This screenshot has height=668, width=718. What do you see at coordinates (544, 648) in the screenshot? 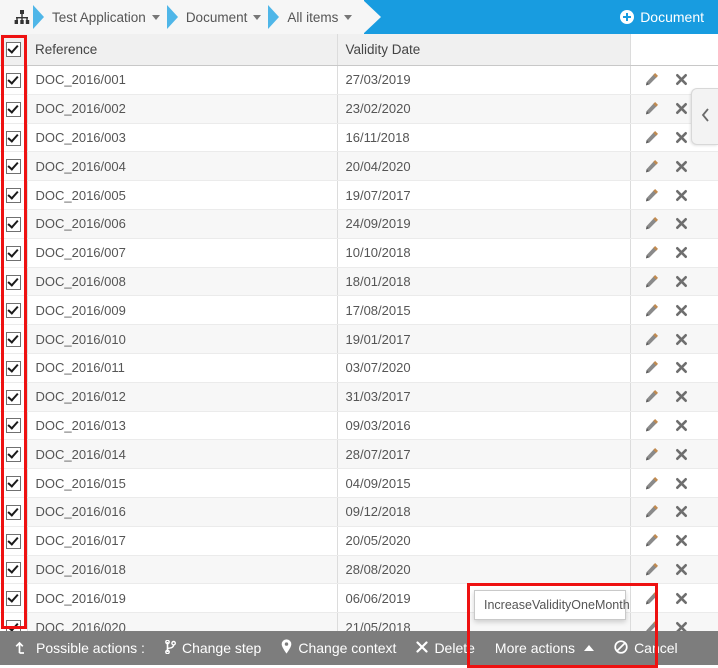
I see `more-actions-button: More actions` at bounding box center [544, 648].